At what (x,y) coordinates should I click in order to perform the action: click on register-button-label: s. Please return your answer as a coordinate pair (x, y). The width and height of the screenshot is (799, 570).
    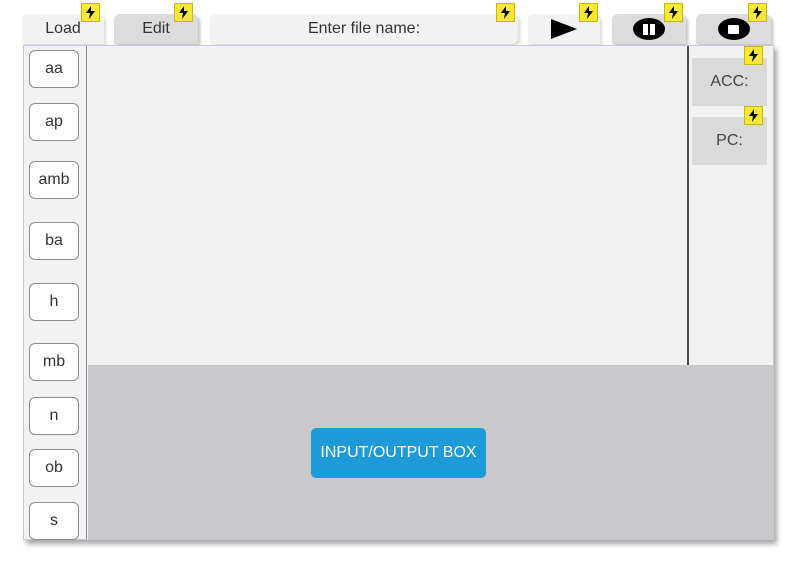
    Looking at the image, I should click on (54, 520).